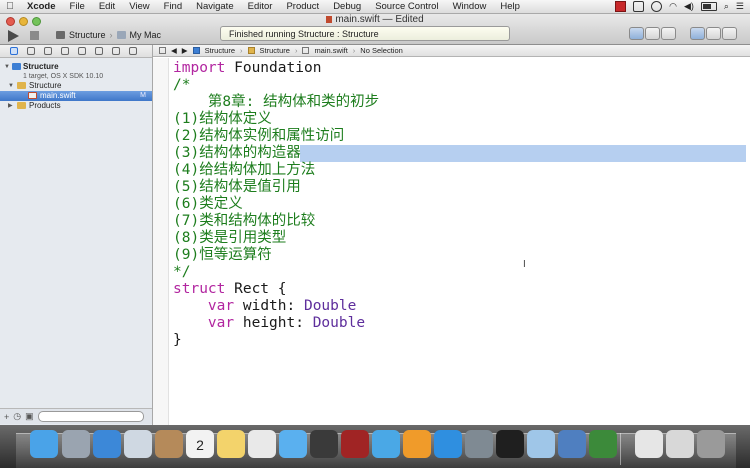  I want to click on debug-navigator-tab-icon, so click(99, 51).